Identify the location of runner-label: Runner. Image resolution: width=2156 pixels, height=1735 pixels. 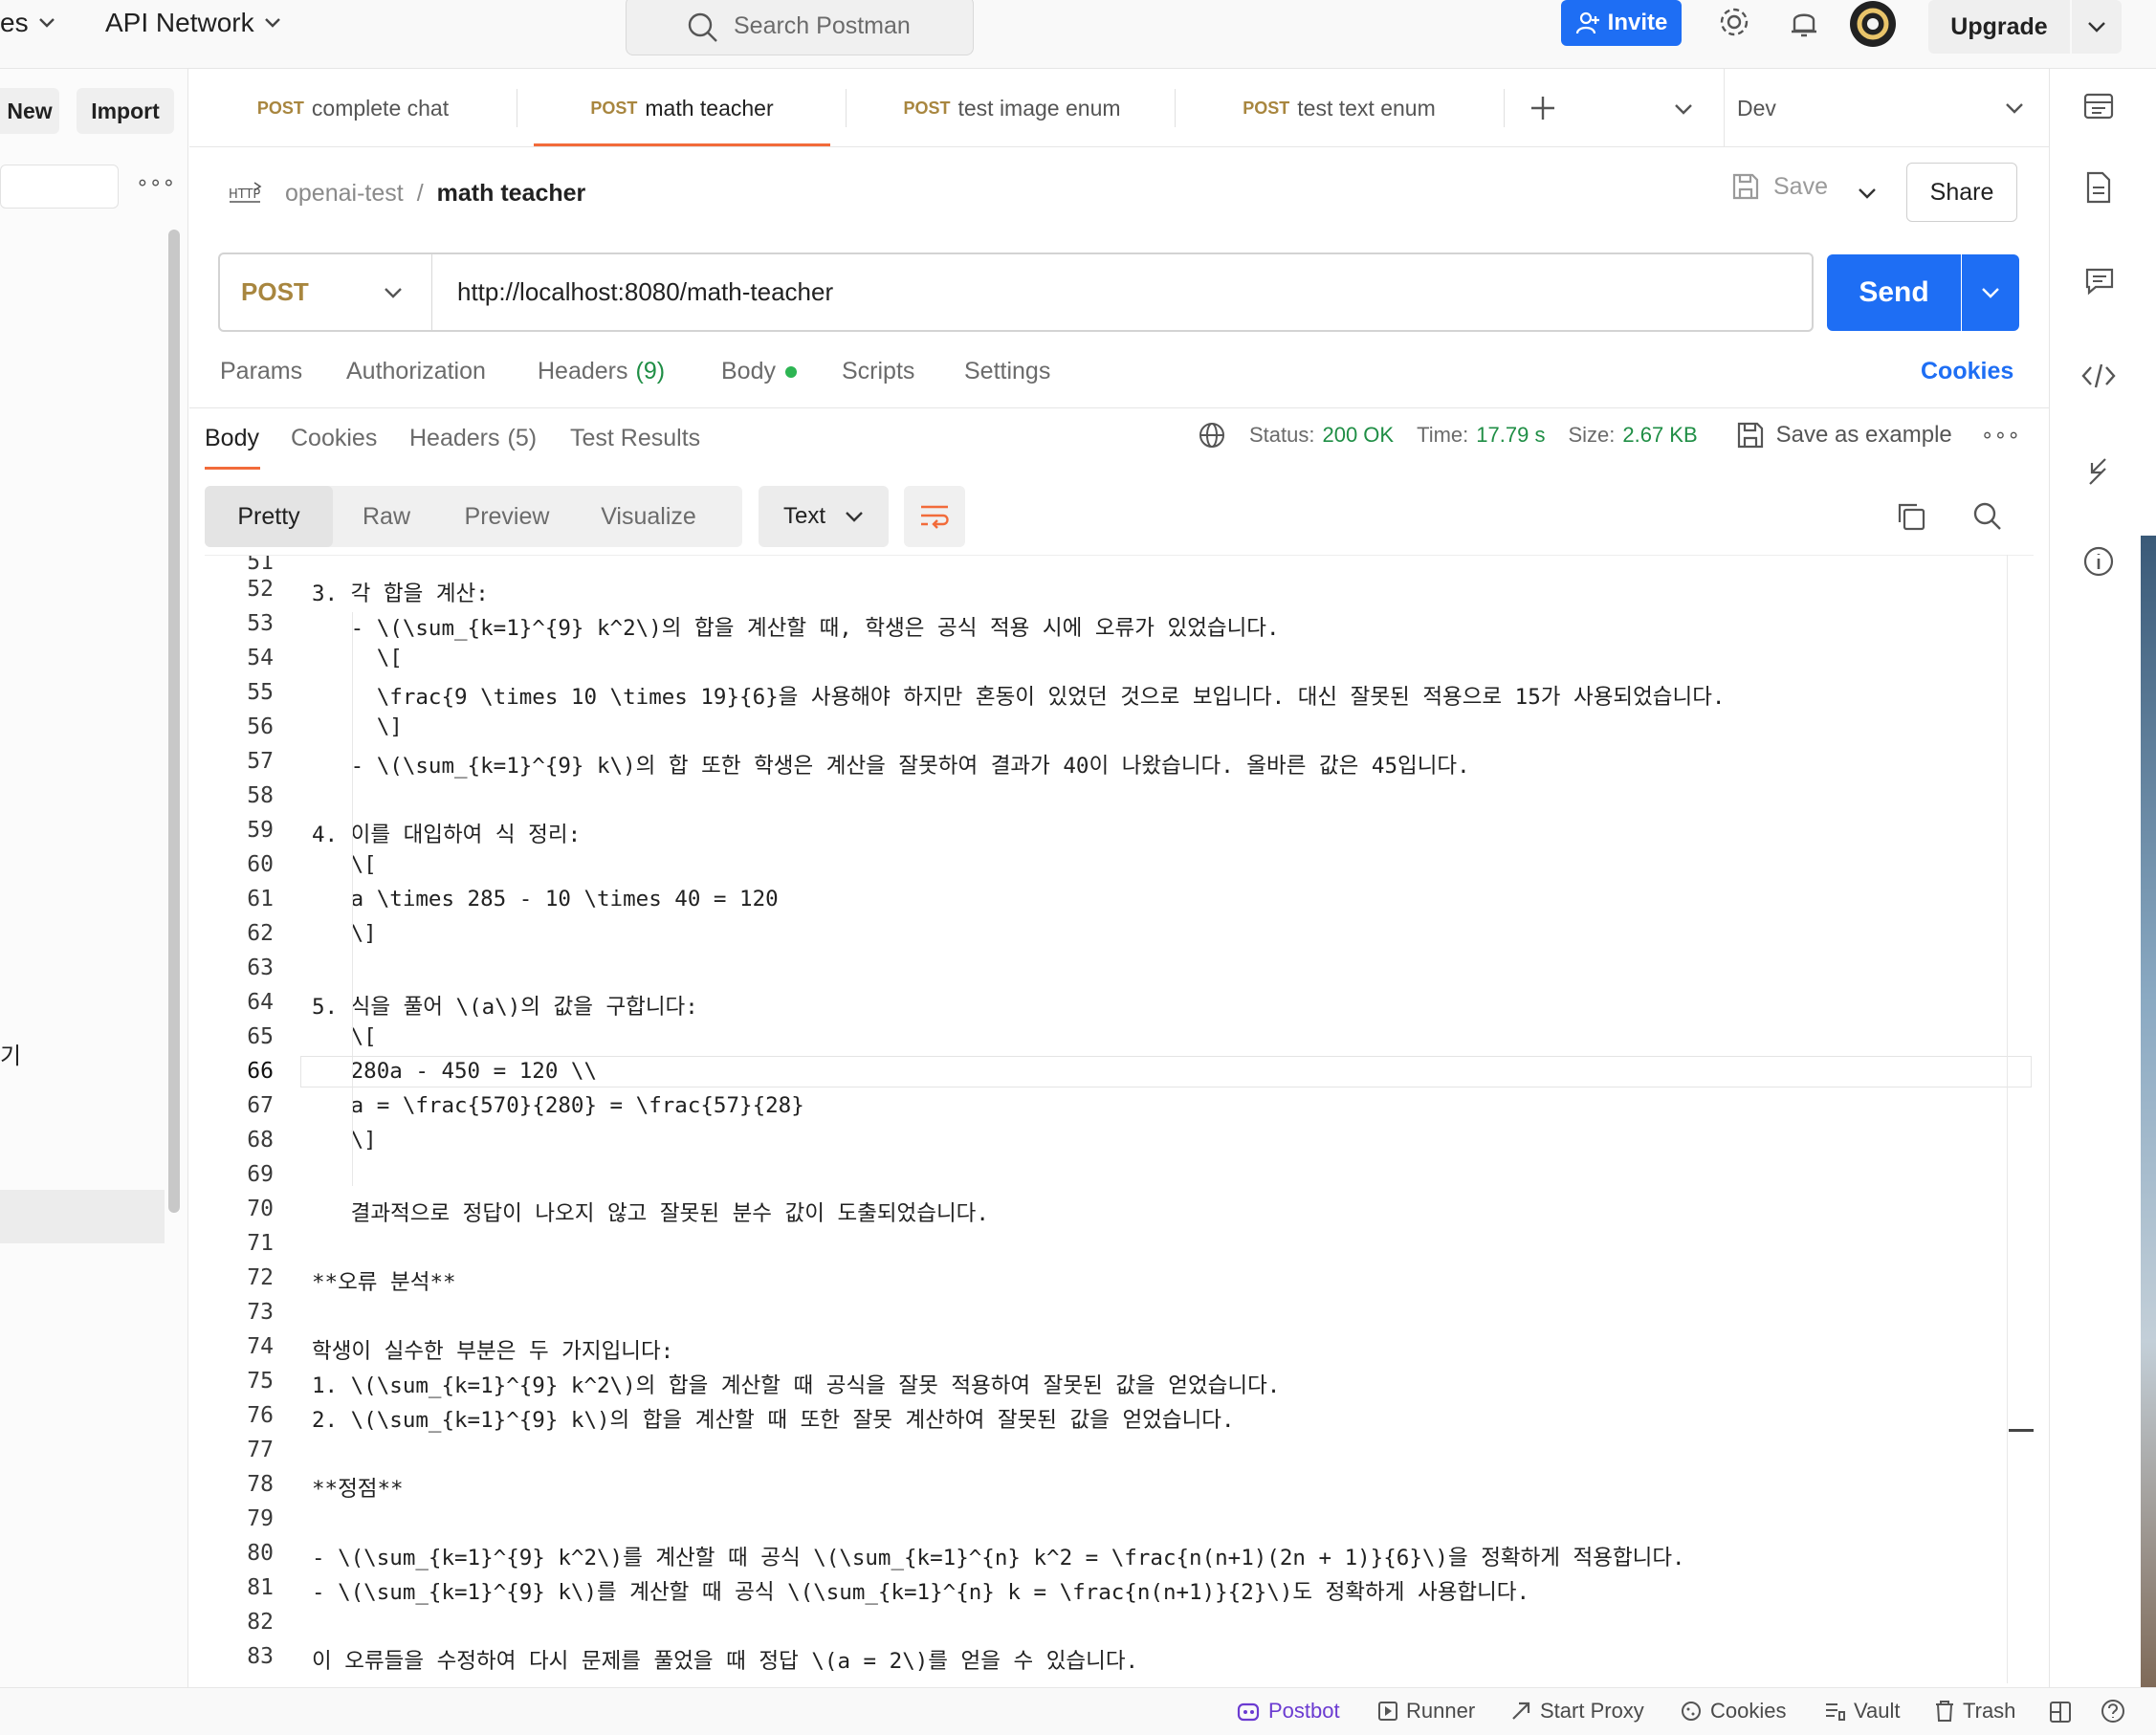
(1441, 1711).